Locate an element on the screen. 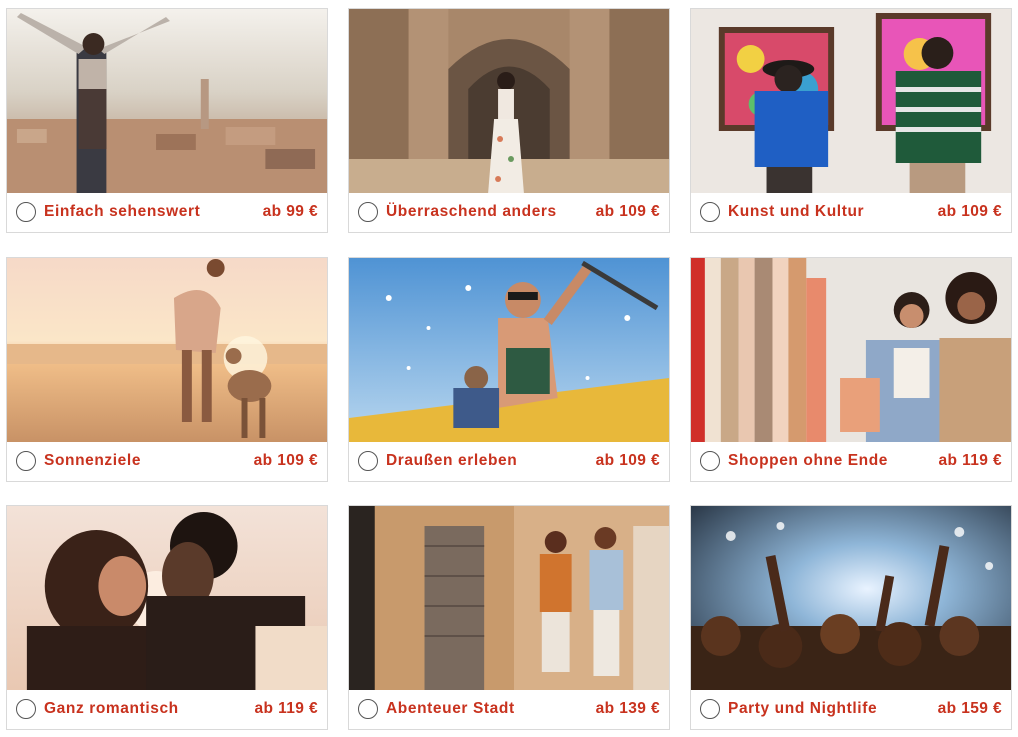  theme-card-sonnenziele: Sonnenziele ab 109 € is located at coordinates (167, 369).